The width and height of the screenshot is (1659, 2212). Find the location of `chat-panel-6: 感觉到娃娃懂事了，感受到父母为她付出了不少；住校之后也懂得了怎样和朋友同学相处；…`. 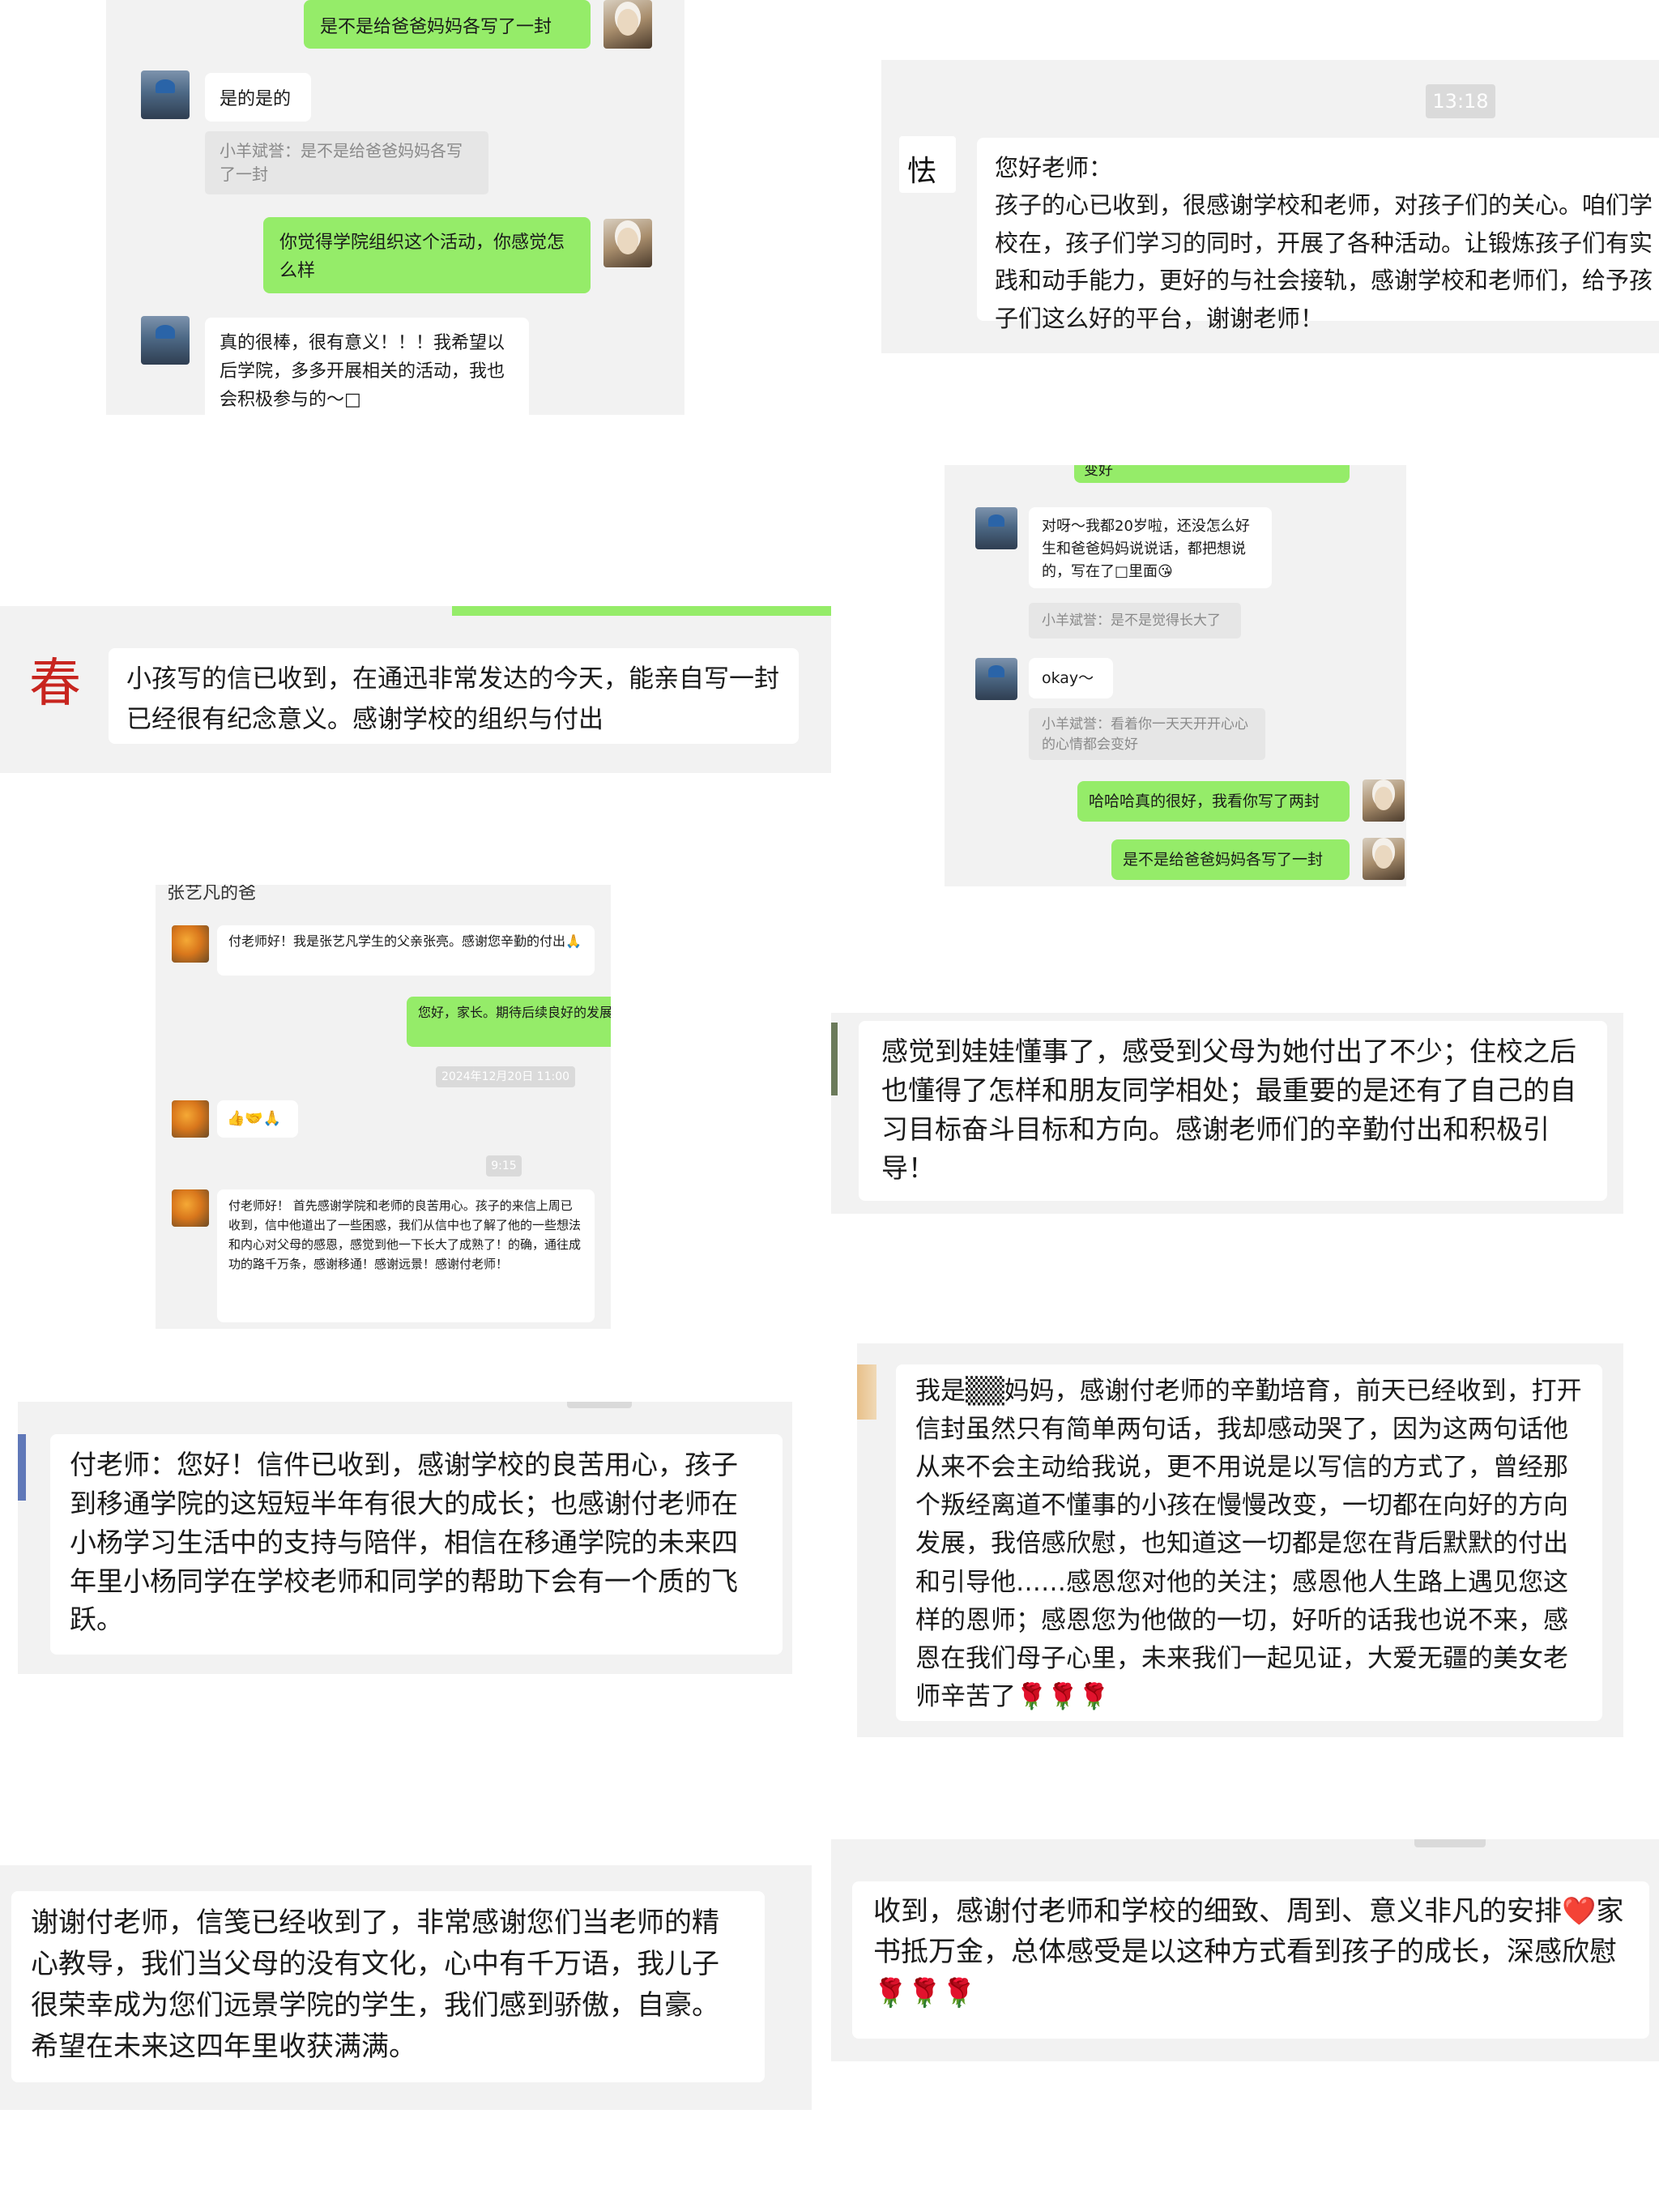

chat-panel-6: 感觉到娃娃懂事了，感受到父母为她付出了不少；住校之后也懂得了怎样和朋友同学相处；… is located at coordinates (1227, 1113).